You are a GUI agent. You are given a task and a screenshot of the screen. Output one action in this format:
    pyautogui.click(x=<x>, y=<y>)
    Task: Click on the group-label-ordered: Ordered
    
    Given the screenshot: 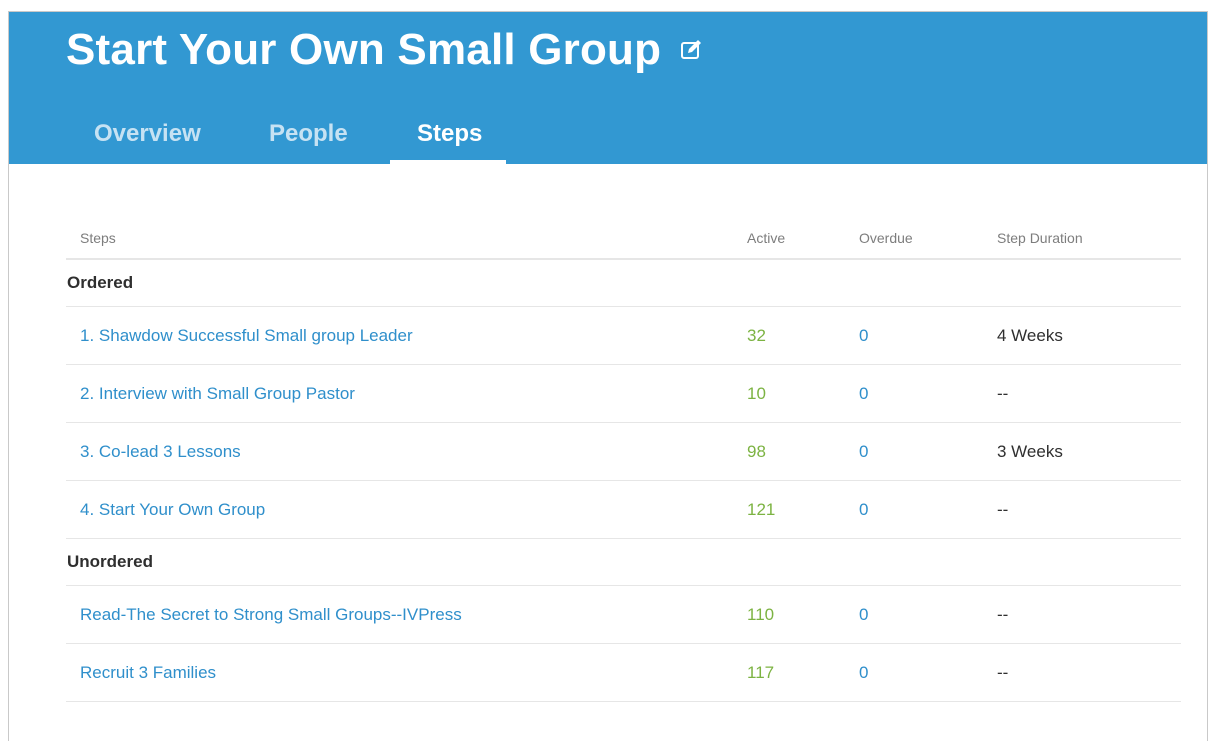 What is the action you would take?
    pyautogui.click(x=623, y=283)
    